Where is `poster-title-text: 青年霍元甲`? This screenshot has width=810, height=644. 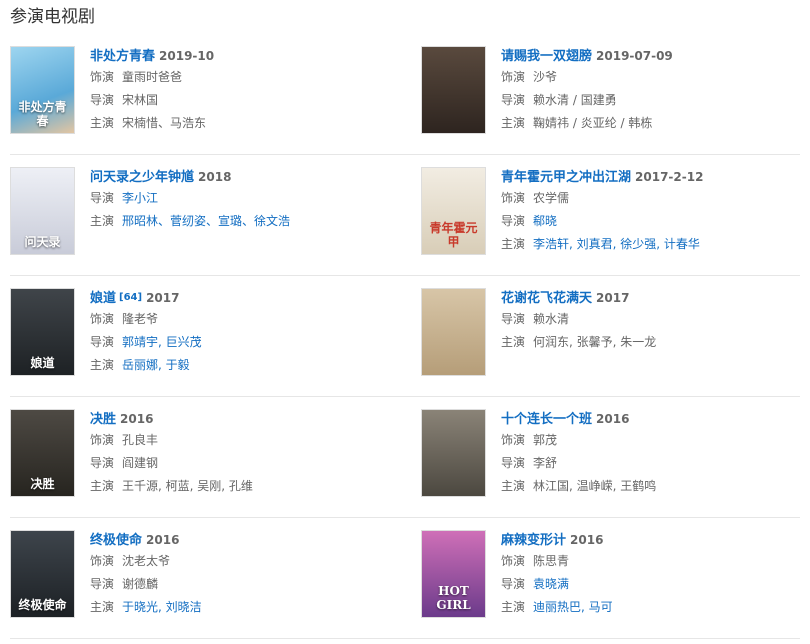
poster-title-text: 青年霍元甲 is located at coordinates (453, 235).